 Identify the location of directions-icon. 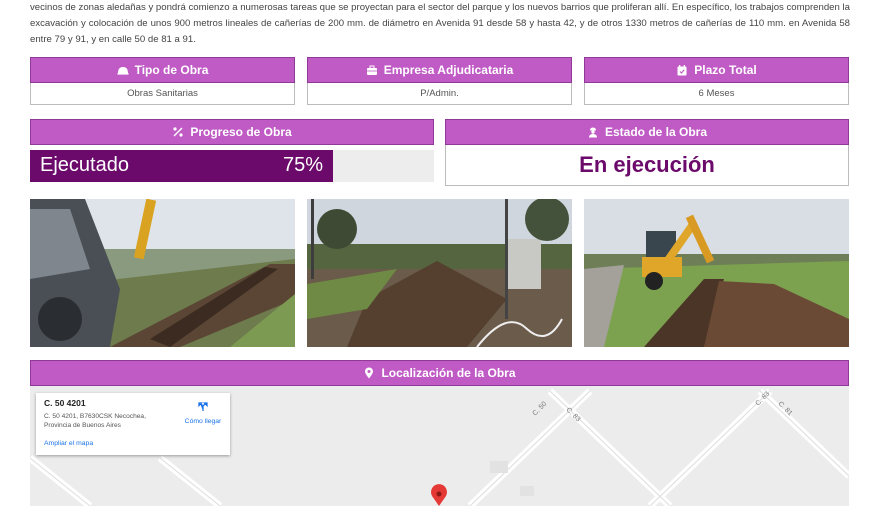
(203, 406).